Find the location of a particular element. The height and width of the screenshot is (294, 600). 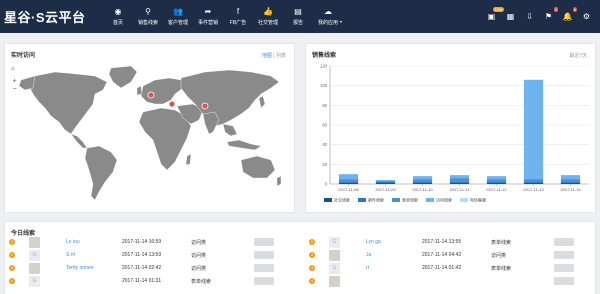

lead-type: 表单线索 is located at coordinates (501, 269).